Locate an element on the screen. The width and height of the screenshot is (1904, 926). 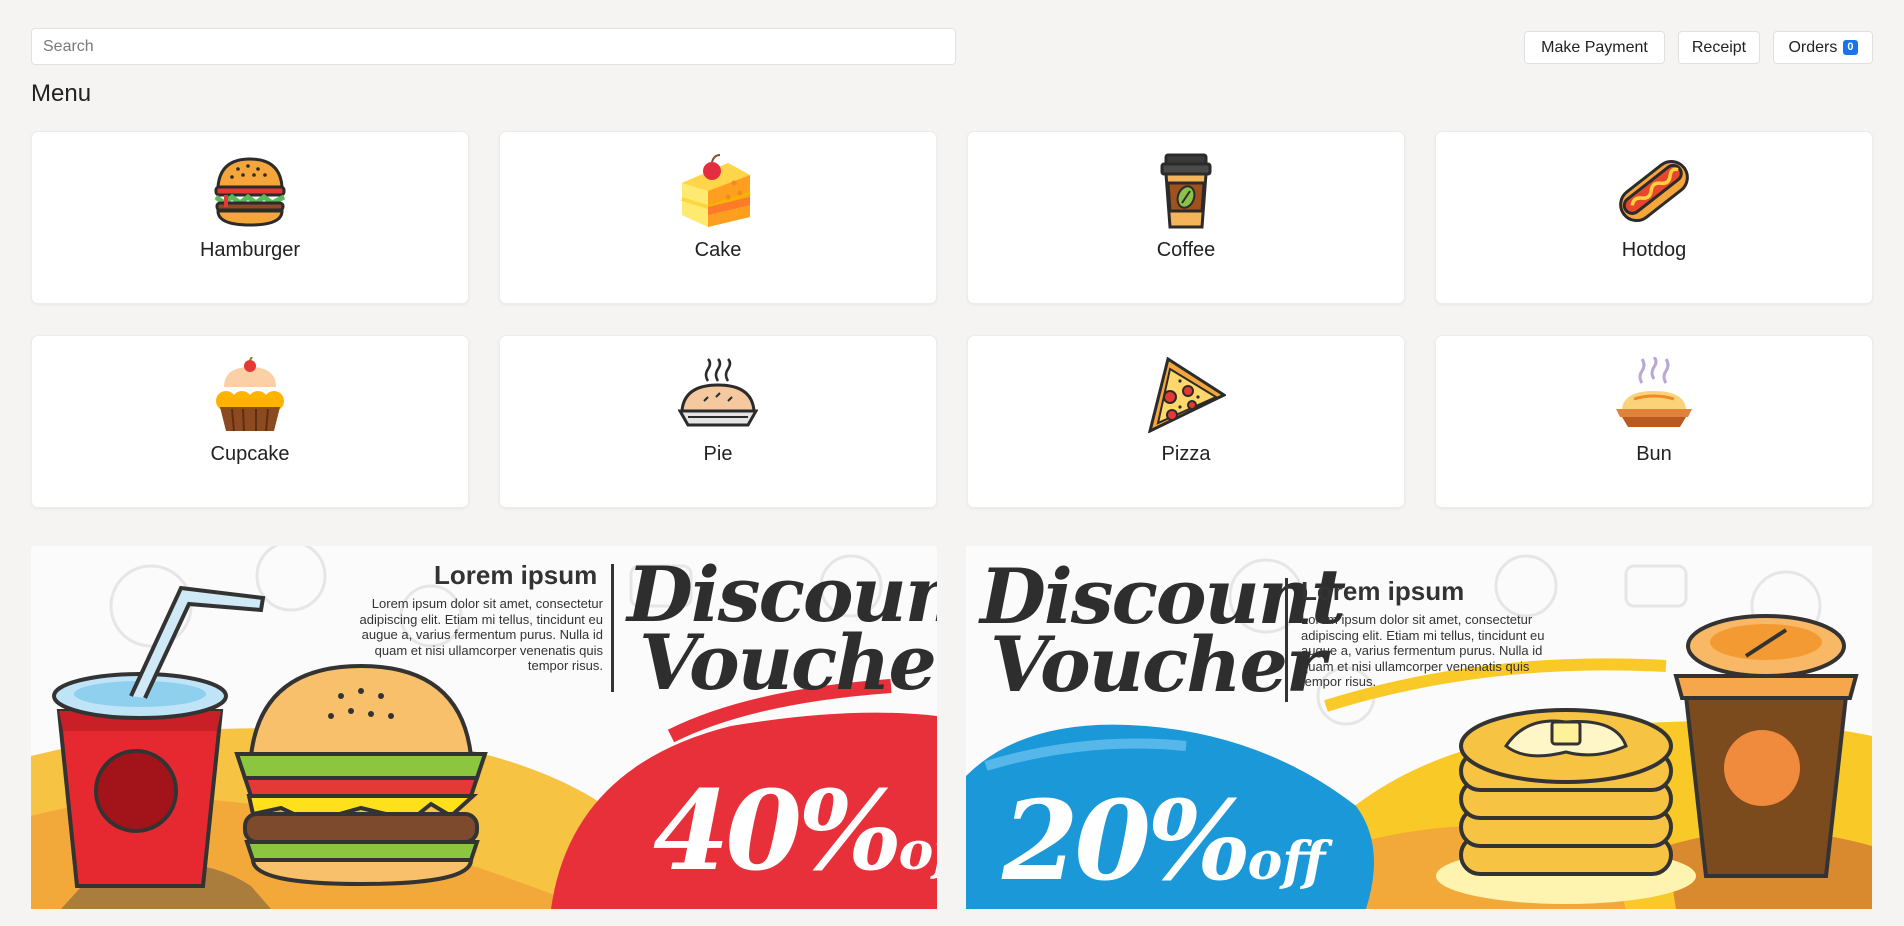
menu-item-coffee: Coffee is located at coordinates (1186, 217).